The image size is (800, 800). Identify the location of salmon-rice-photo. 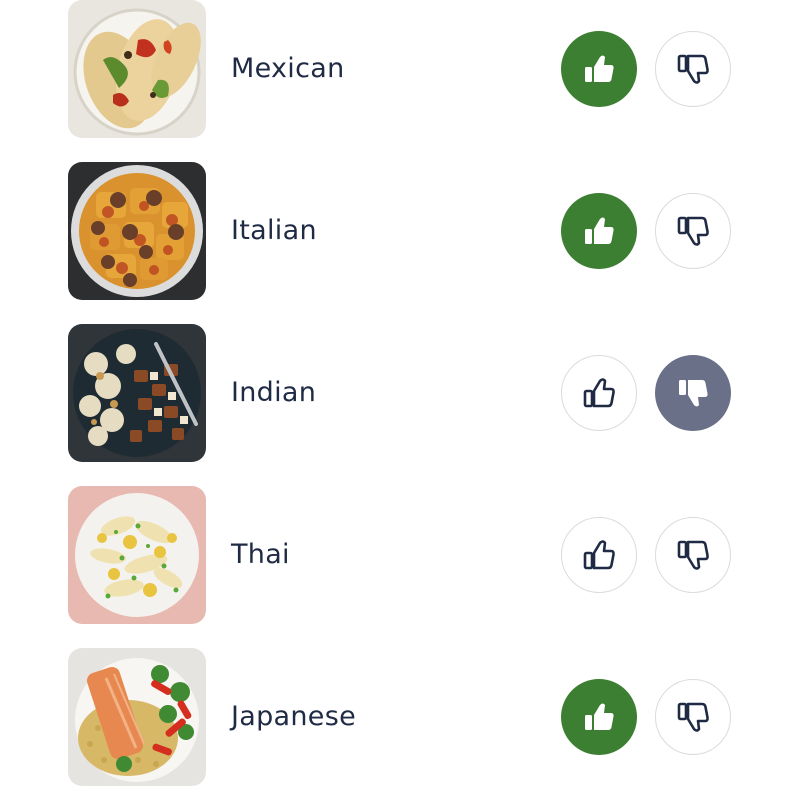
(137, 717).